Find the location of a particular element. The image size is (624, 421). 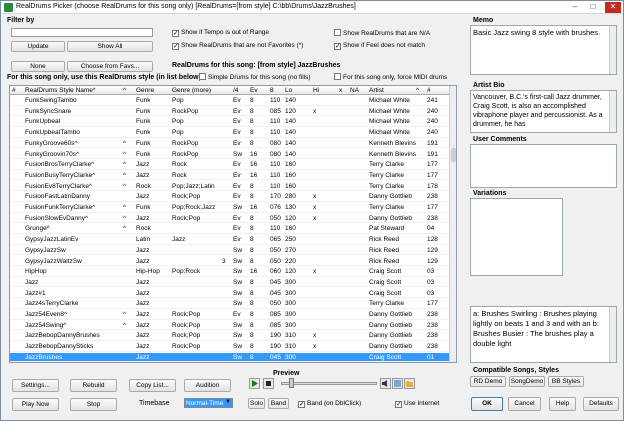

play-now-button: Play Now is located at coordinates (35, 404).